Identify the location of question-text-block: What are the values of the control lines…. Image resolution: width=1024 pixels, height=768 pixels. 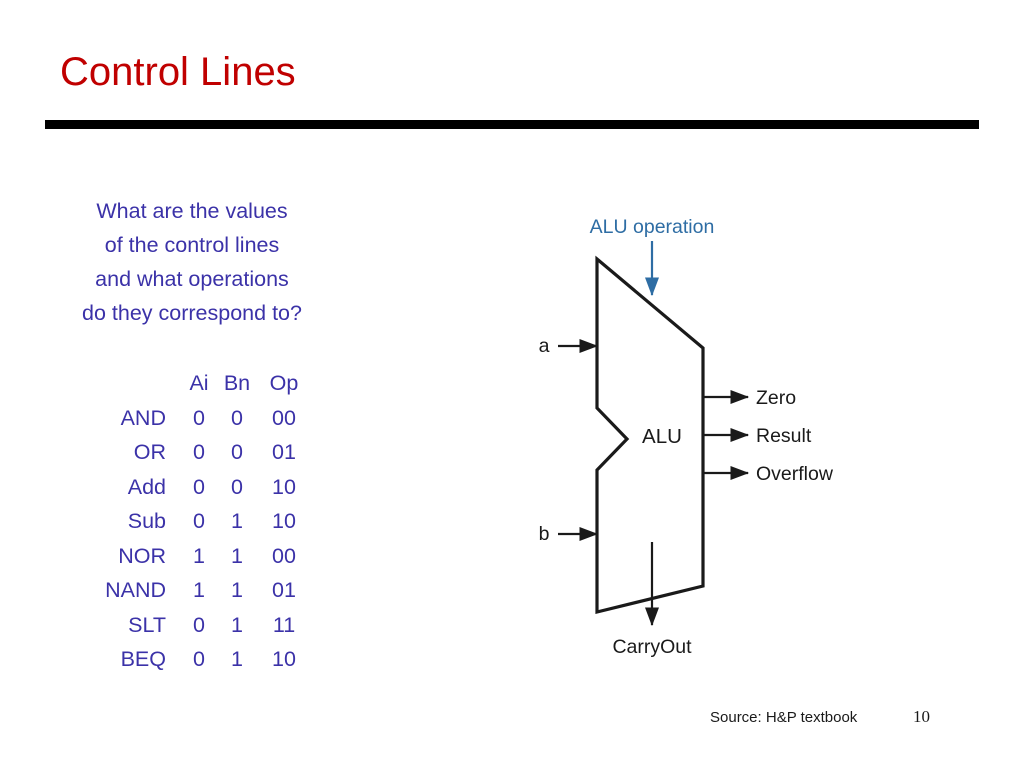
(192, 262).